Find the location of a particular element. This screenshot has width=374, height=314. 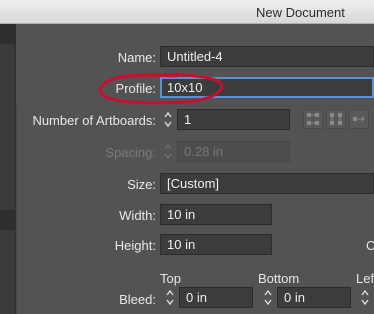

artboards-stepper-icon is located at coordinates (168, 119).